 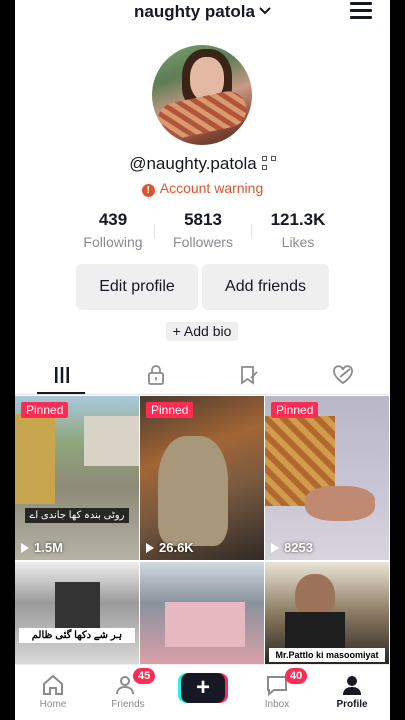 I want to click on tab-liked, so click(x=343, y=375).